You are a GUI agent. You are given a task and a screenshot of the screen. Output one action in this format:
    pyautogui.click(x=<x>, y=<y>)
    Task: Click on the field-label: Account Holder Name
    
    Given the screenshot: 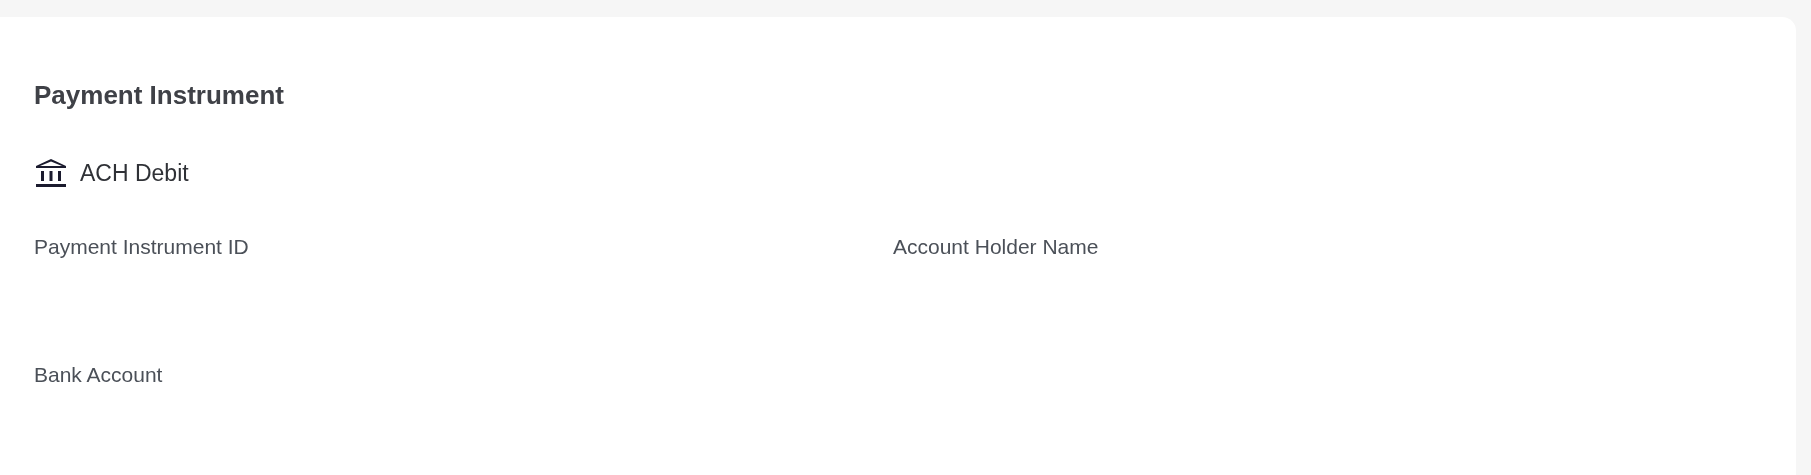 What is the action you would take?
    pyautogui.click(x=996, y=246)
    